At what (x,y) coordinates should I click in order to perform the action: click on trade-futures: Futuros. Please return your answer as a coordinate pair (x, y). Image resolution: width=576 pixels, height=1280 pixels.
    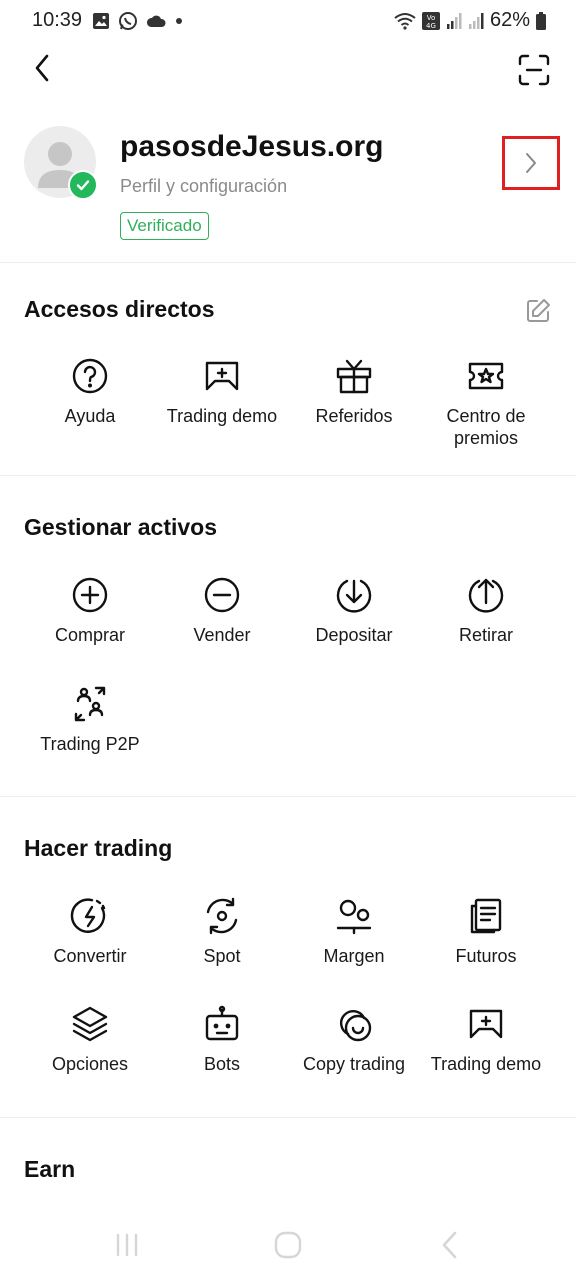
    Looking at the image, I should click on (486, 931).